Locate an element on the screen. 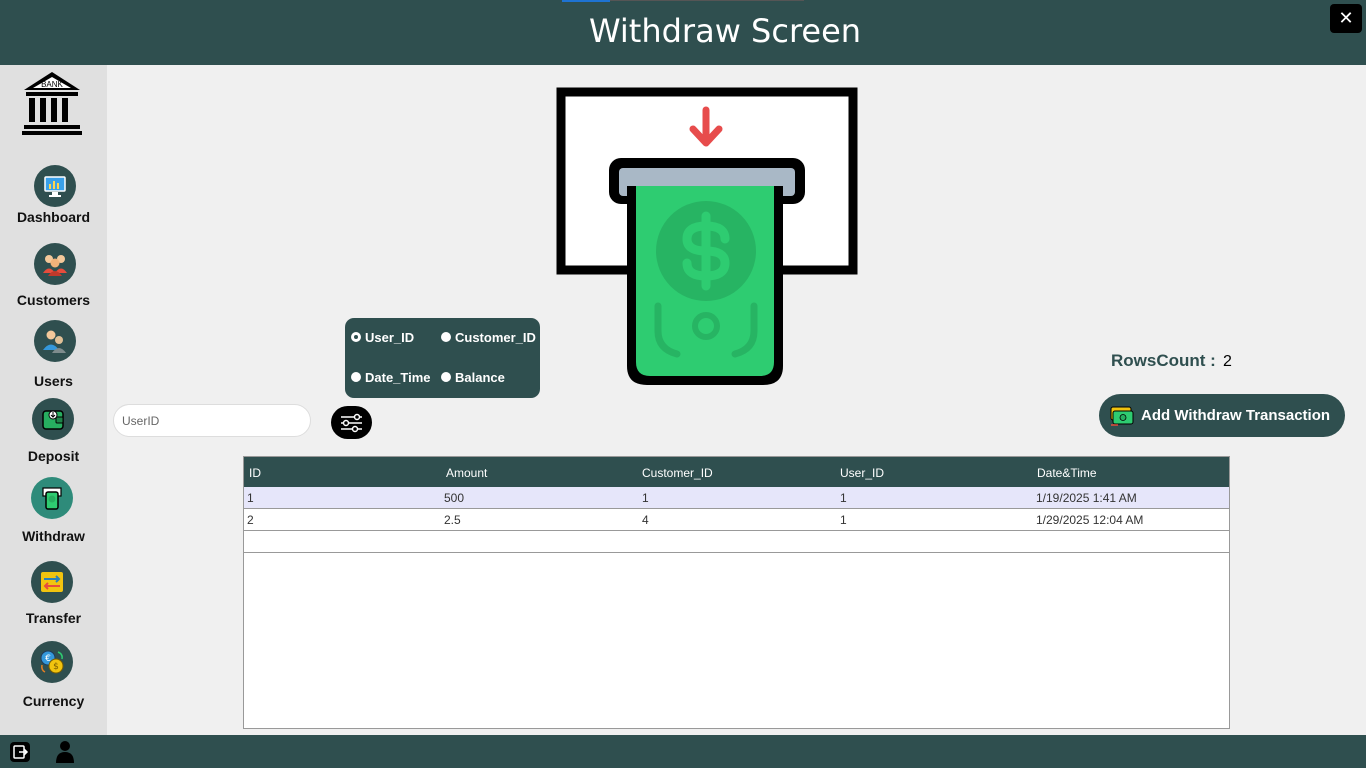 Image resolution: width=1366 pixels, height=768 pixels. sidebar-item-label: Transfer is located at coordinates (53, 618).